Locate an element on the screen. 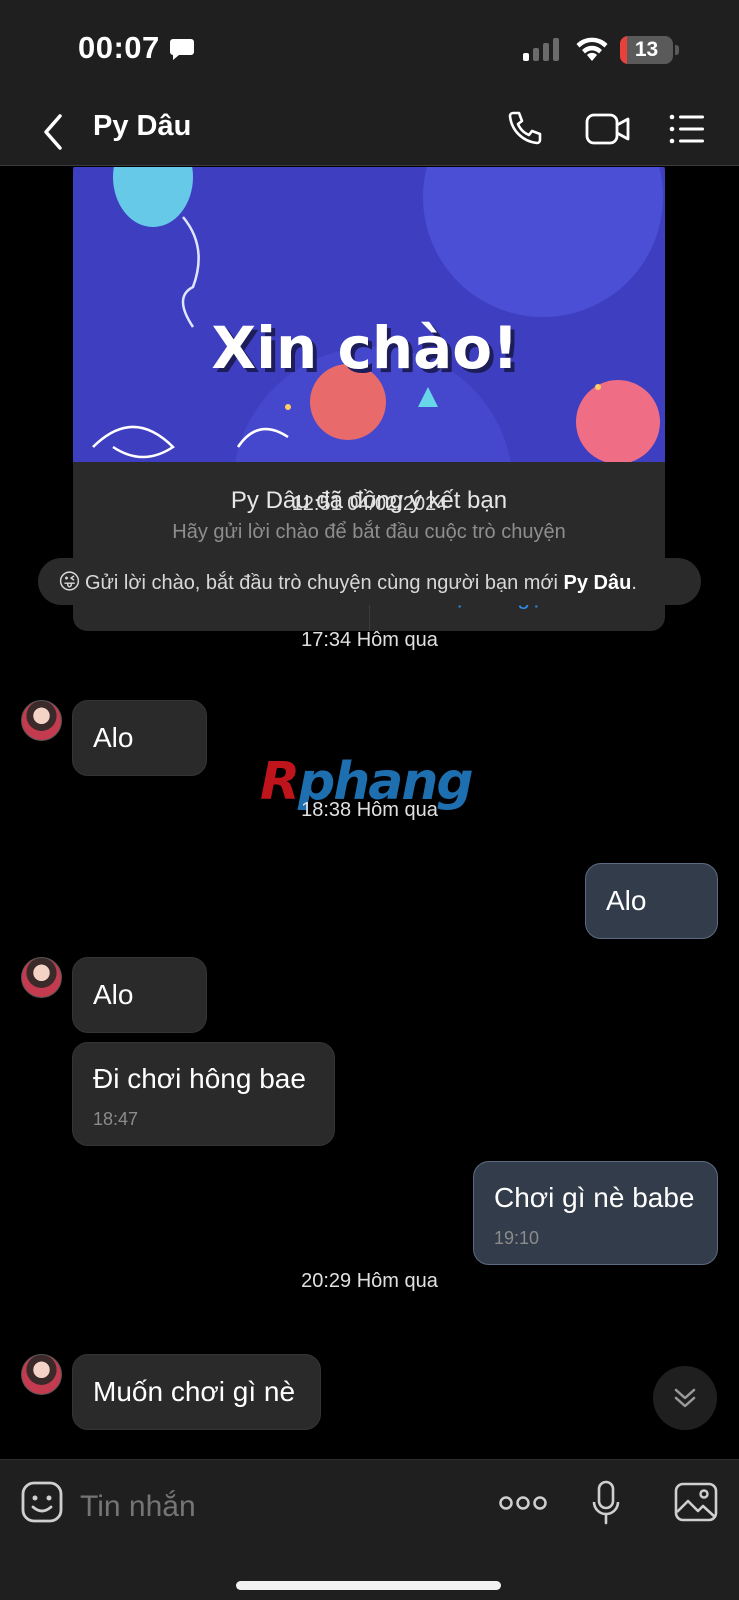 This screenshot has width=739, height=1600. more-options-icon is located at coordinates (523, 1503).